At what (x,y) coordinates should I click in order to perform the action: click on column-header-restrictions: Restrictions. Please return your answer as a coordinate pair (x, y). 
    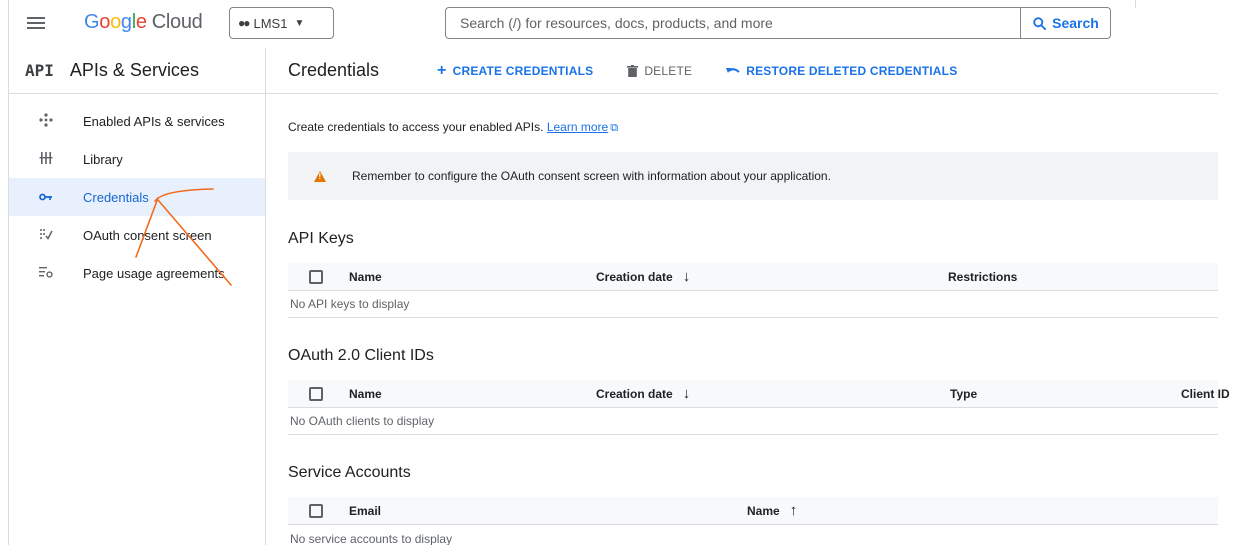
    Looking at the image, I should click on (982, 277).